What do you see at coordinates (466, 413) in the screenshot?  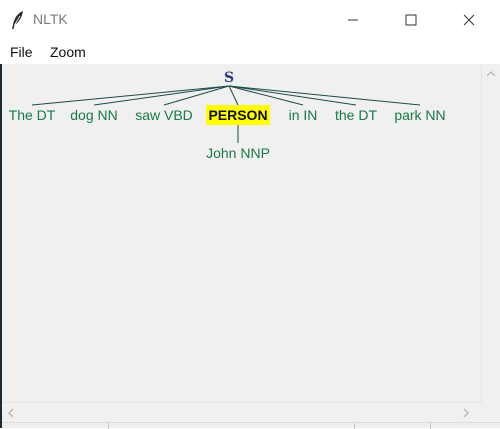 I see `scroll-right-icon` at bounding box center [466, 413].